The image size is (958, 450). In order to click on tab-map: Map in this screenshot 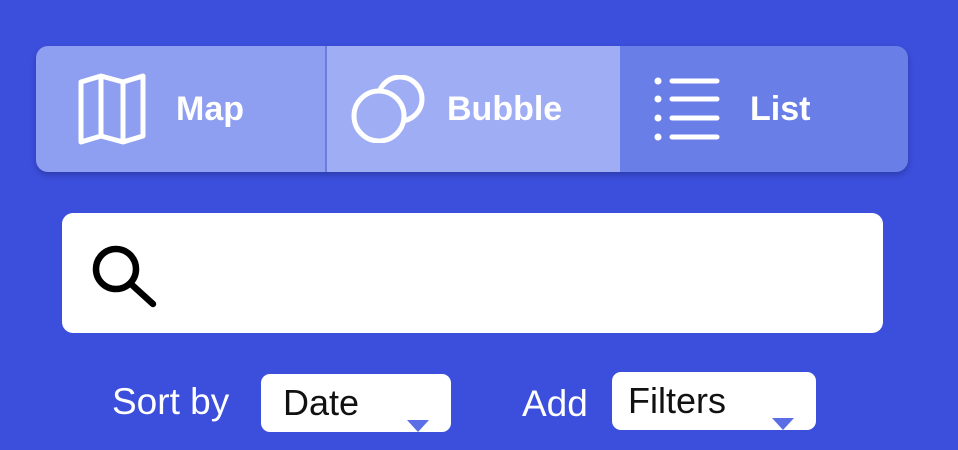, I will do `click(181, 109)`.